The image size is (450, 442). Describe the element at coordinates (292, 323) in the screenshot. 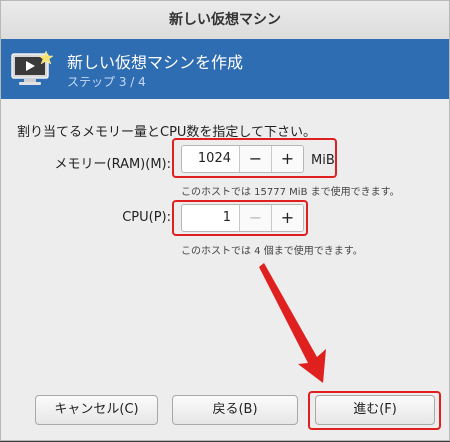

I see `annotation-arrow` at that location.